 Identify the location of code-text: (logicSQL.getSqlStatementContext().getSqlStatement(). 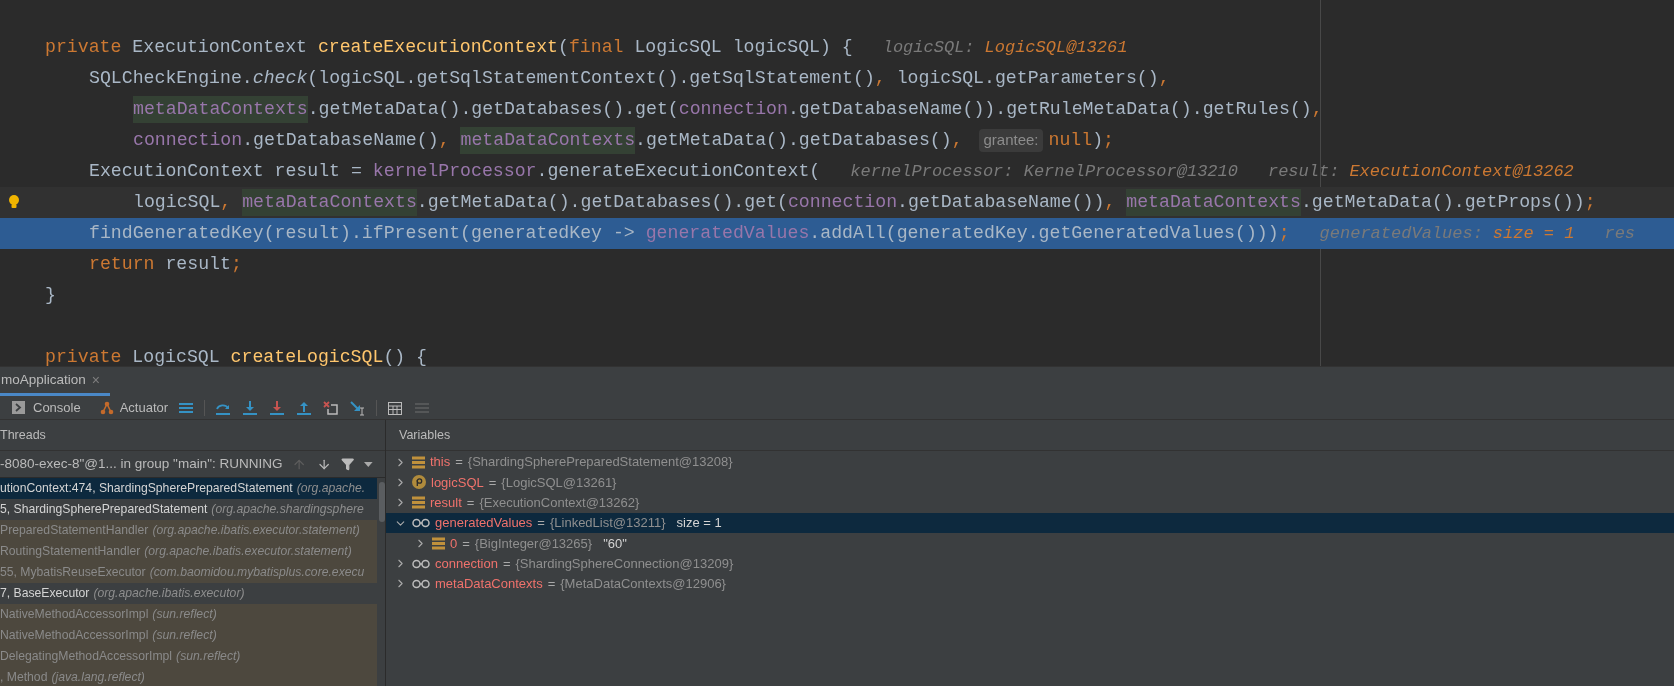
(591, 78).